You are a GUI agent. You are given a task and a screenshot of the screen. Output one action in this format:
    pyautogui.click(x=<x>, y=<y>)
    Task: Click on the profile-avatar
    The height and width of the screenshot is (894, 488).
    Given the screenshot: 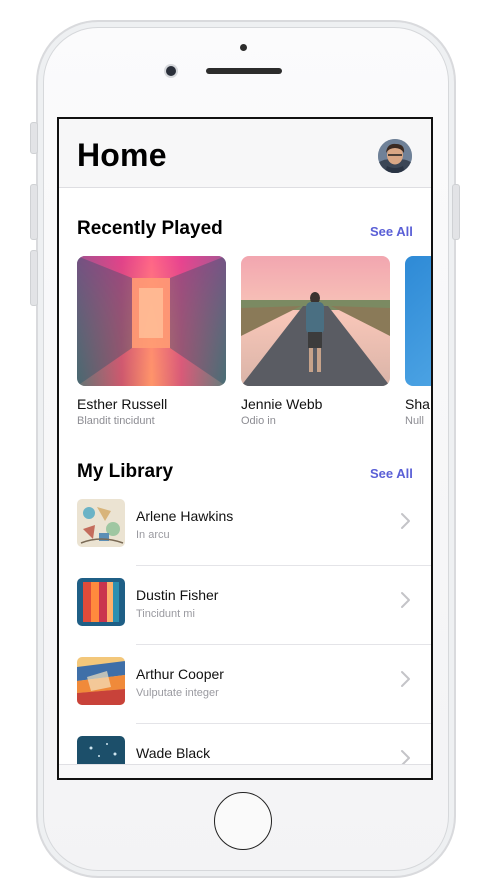 What is the action you would take?
    pyautogui.click(x=395, y=156)
    